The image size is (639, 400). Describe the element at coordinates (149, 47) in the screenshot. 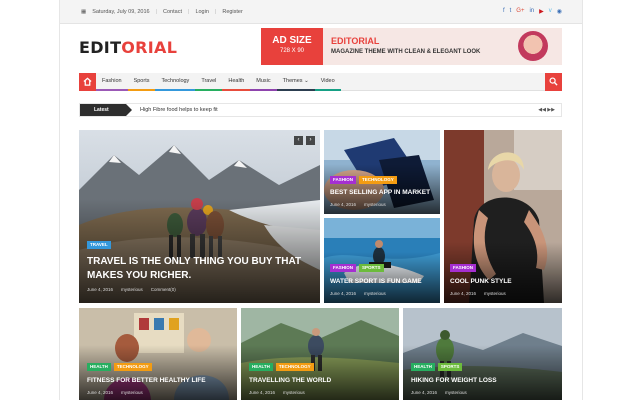

I see `logo-part-red: ORIAL` at that location.